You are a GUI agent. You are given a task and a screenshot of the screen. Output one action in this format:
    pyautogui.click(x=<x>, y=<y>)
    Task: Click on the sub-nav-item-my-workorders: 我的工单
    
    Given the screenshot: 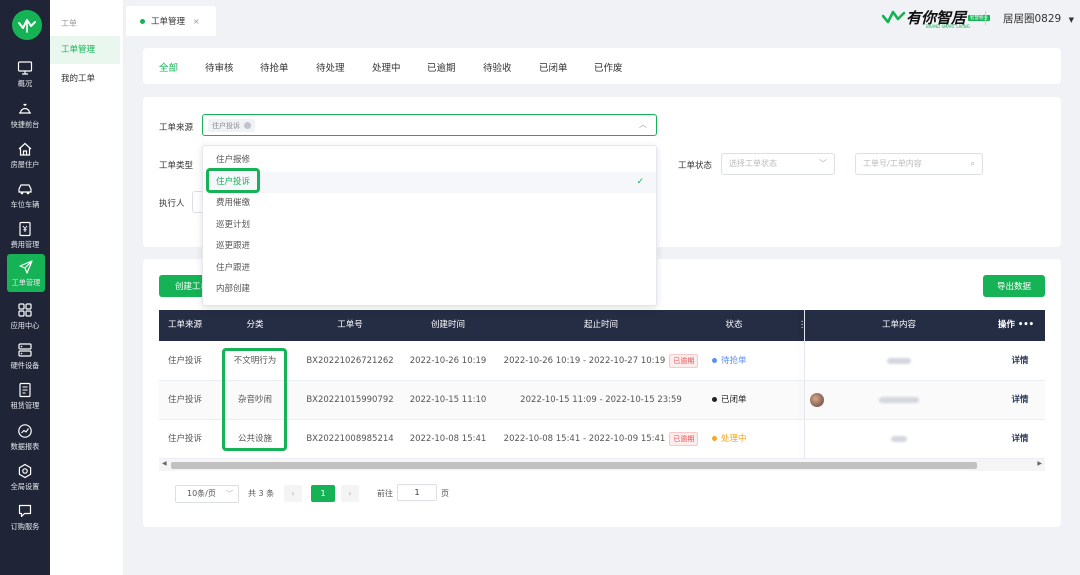 What is the action you would take?
    pyautogui.click(x=85, y=79)
    